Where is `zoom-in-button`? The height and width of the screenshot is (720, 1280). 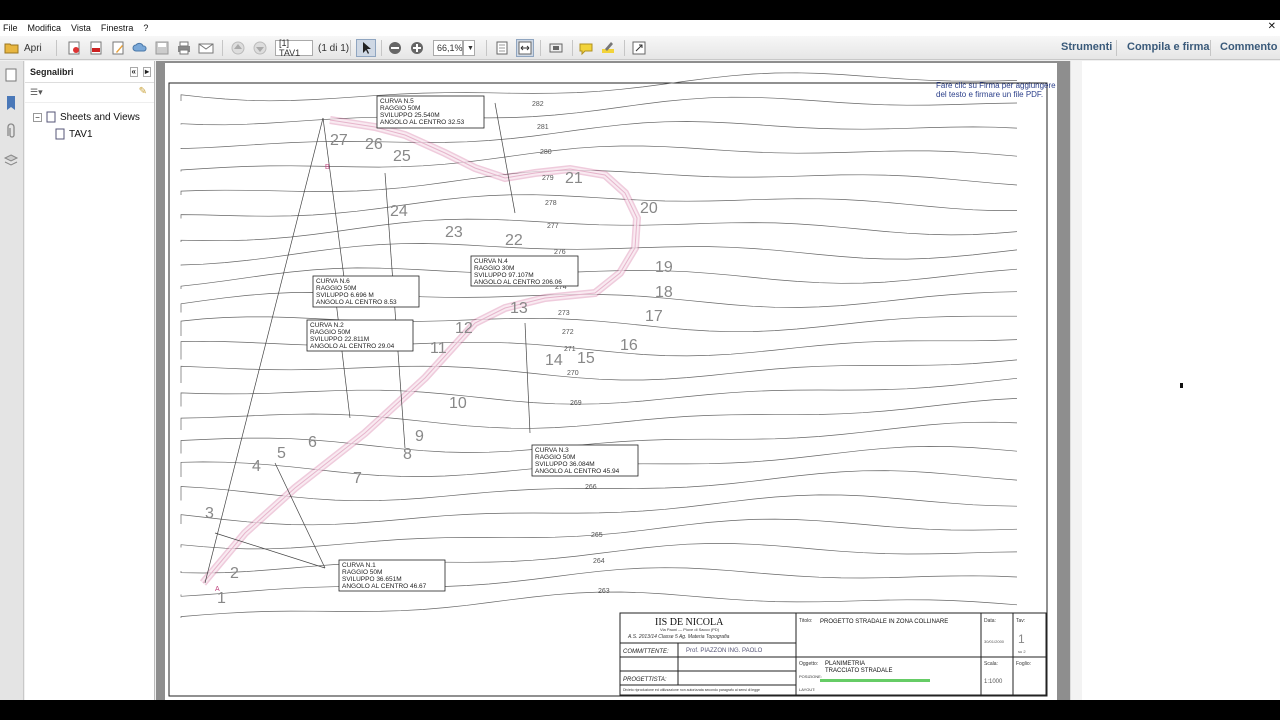 zoom-in-button is located at coordinates (417, 48).